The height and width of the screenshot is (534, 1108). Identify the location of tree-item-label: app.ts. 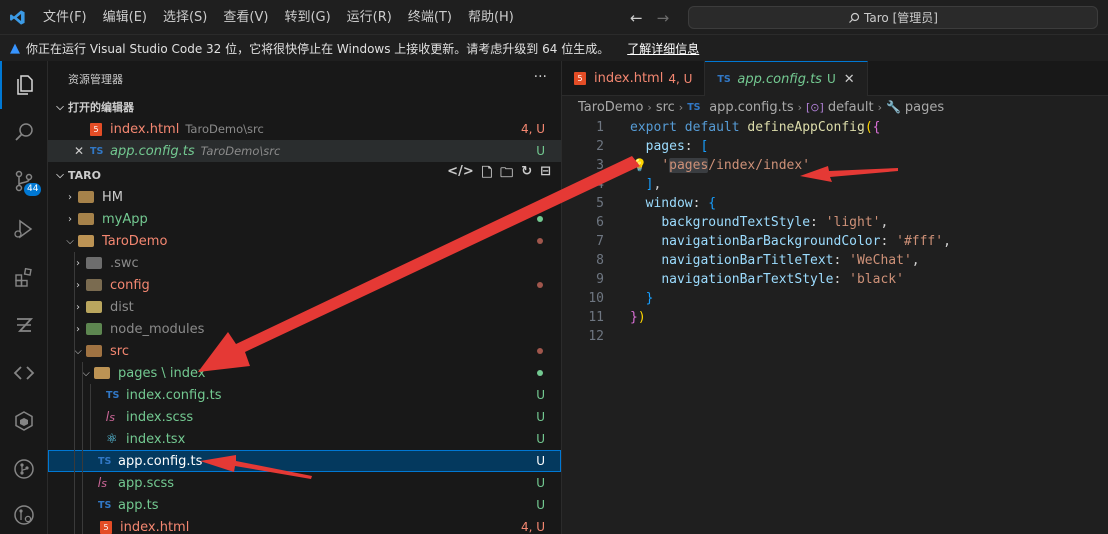
(138, 505).